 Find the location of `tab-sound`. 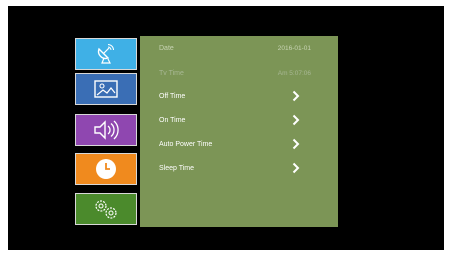

tab-sound is located at coordinates (106, 130).